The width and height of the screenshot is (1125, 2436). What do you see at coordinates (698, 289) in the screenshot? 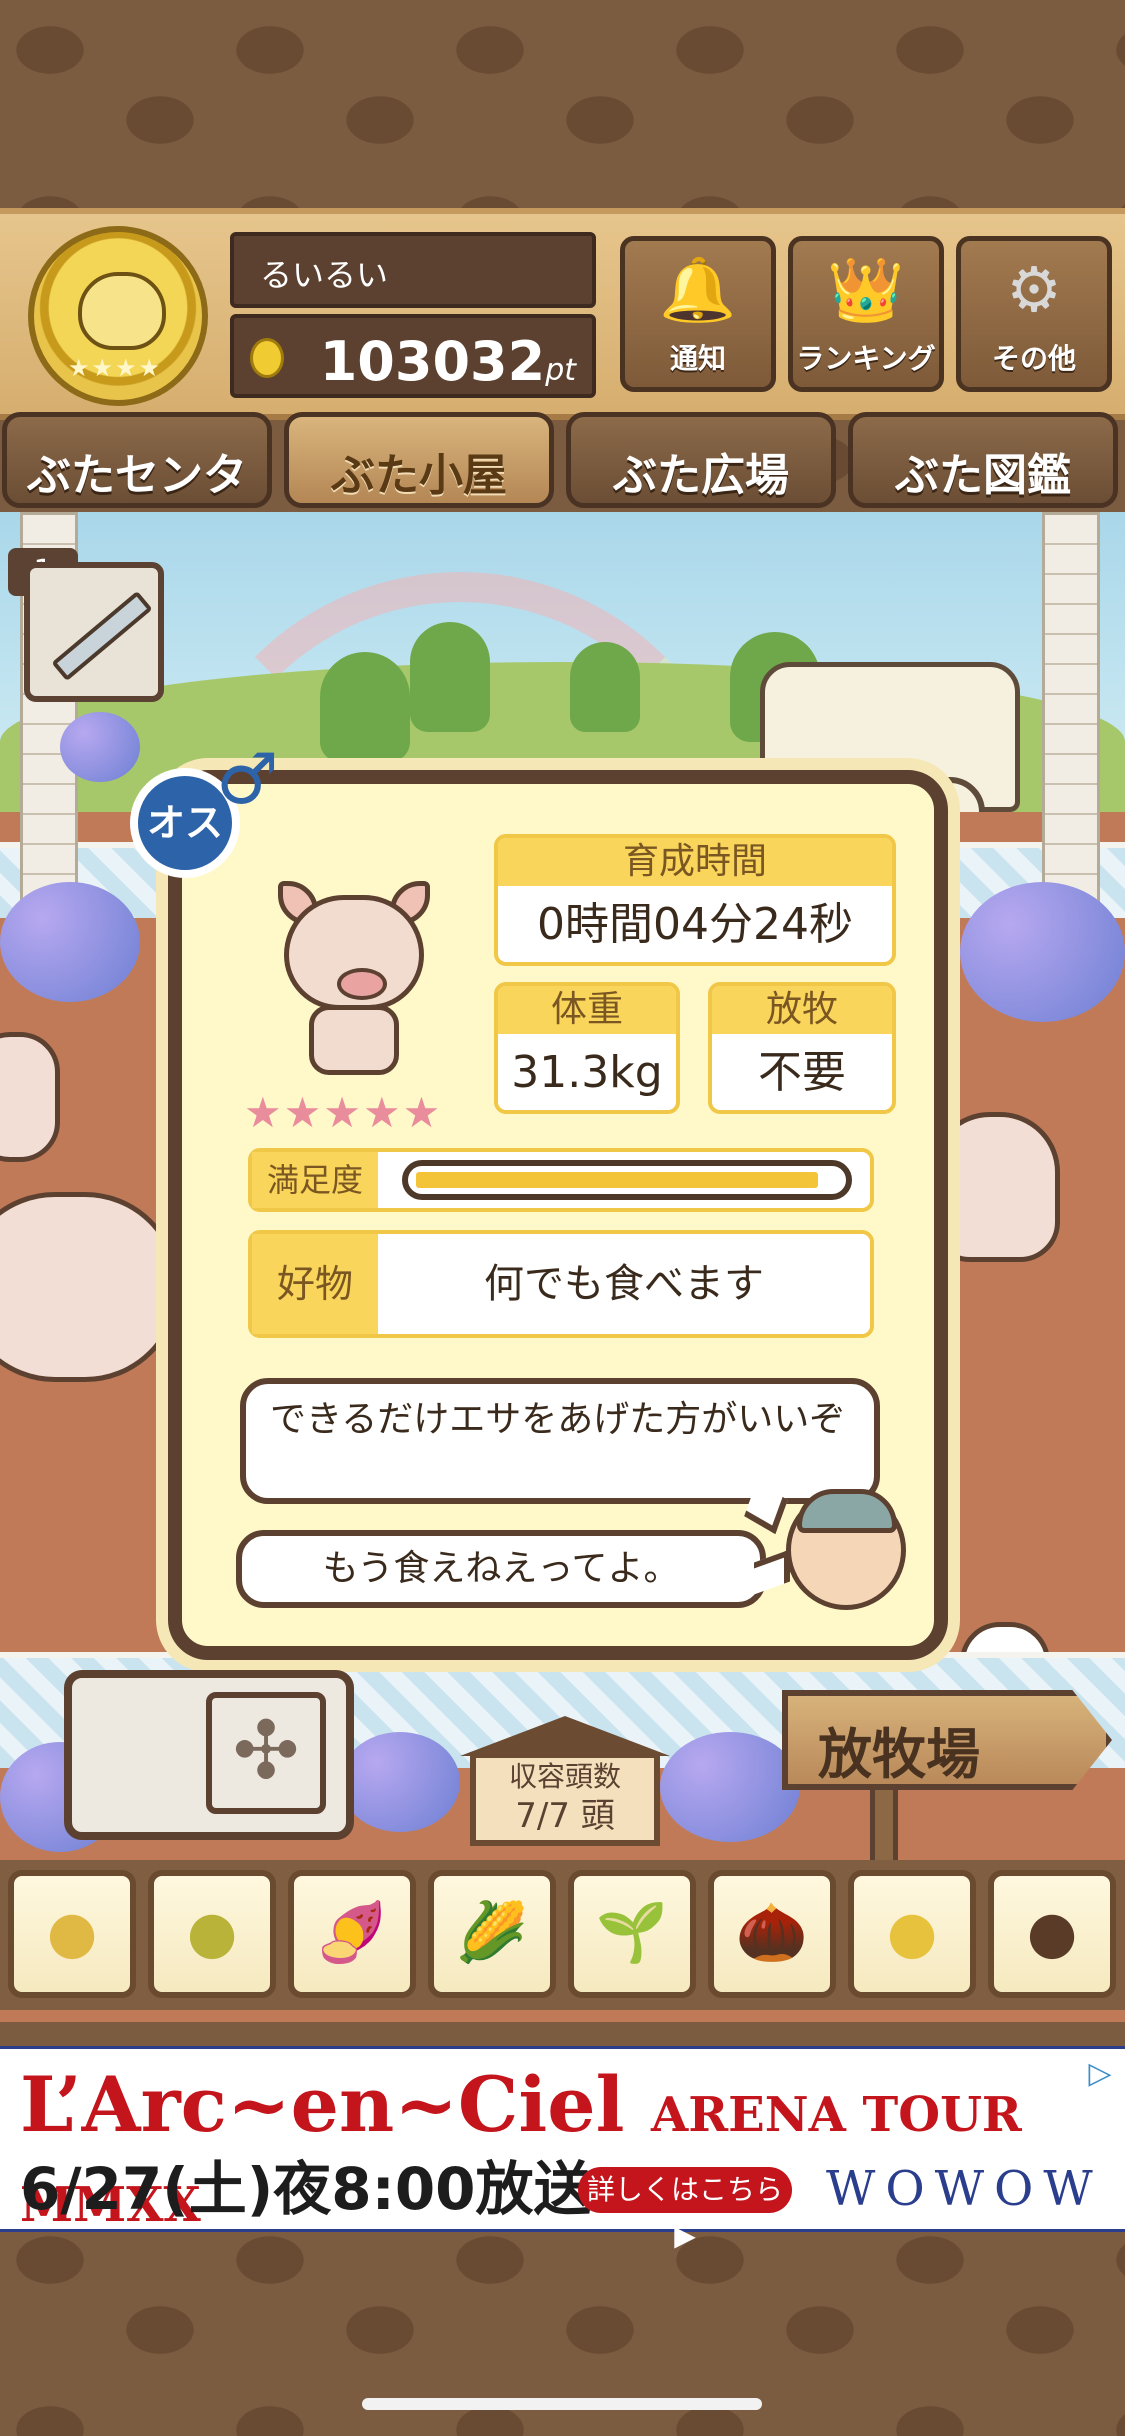
I see `bell-icon: 🔔` at bounding box center [698, 289].